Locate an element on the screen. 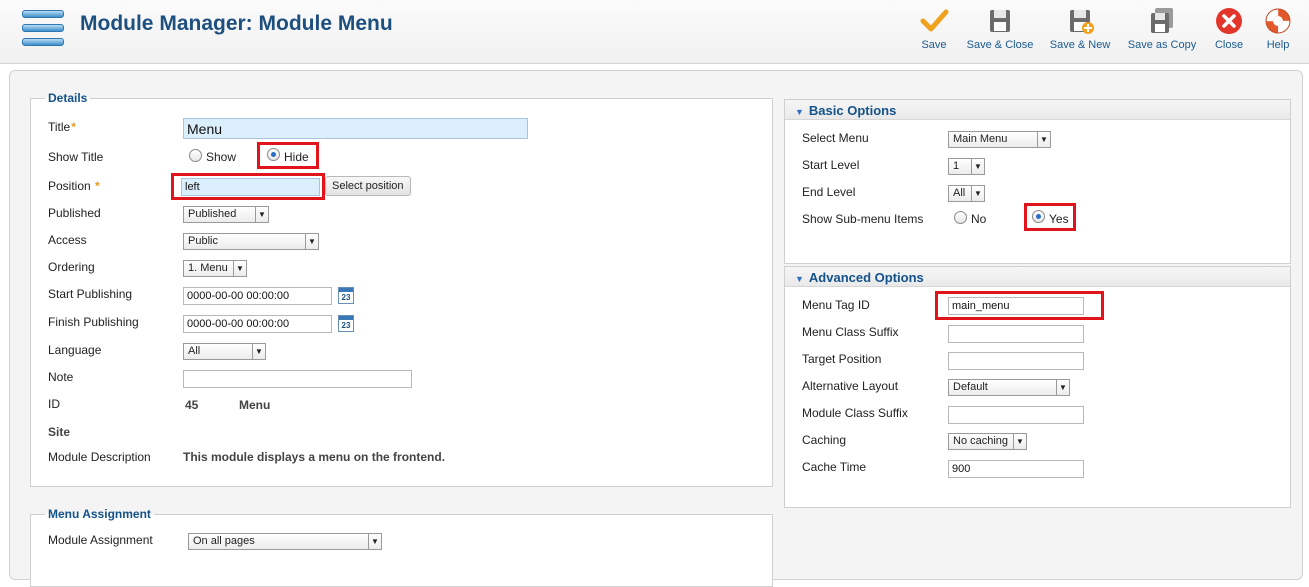  target-position-label: Target Position is located at coordinates (842, 359).